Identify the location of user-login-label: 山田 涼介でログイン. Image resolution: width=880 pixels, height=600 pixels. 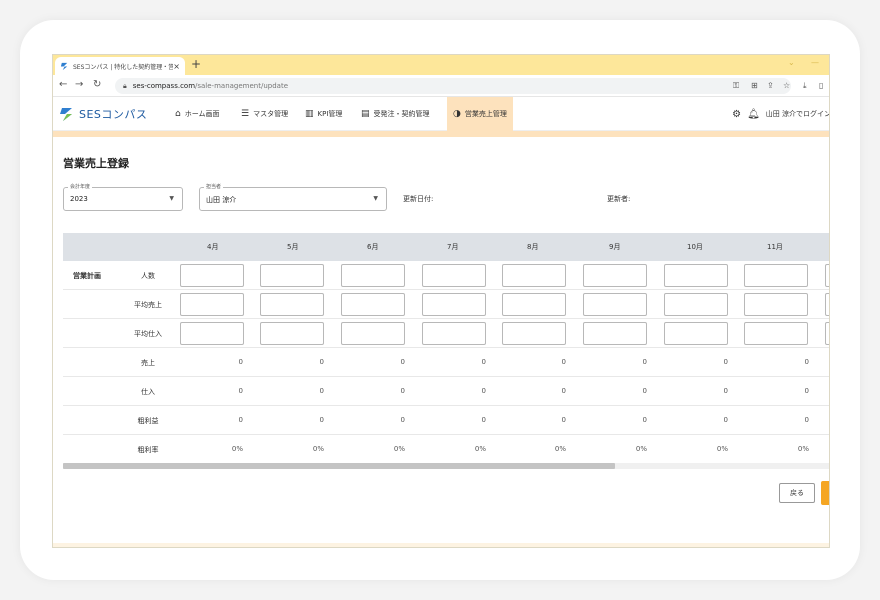
(797, 114).